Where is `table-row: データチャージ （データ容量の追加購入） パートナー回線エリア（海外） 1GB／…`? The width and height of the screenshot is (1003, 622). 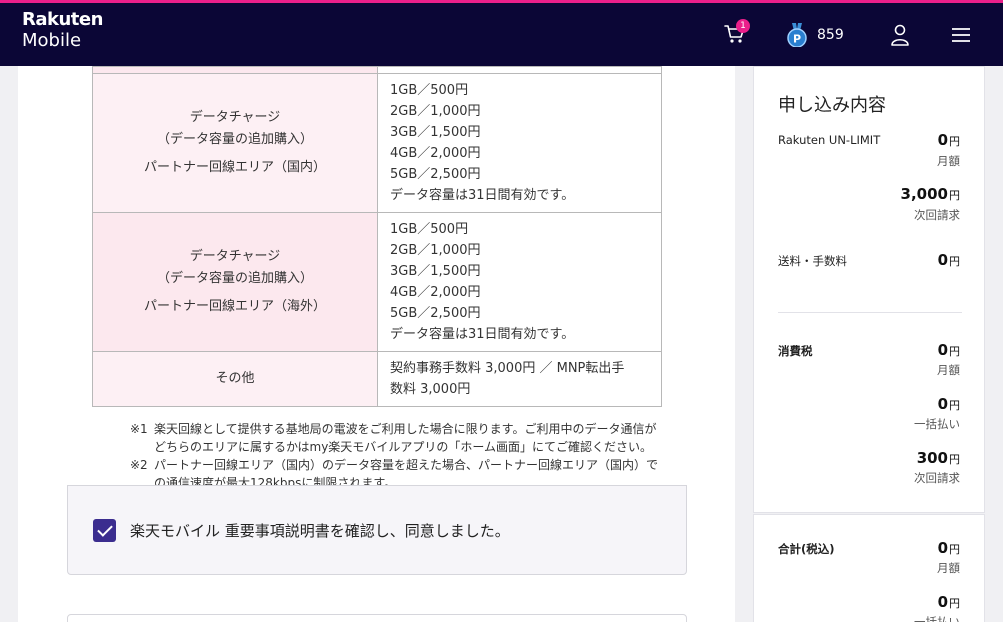
table-row: データチャージ （データ容量の追加購入） パートナー回線エリア（海外） 1GB／… is located at coordinates (377, 282).